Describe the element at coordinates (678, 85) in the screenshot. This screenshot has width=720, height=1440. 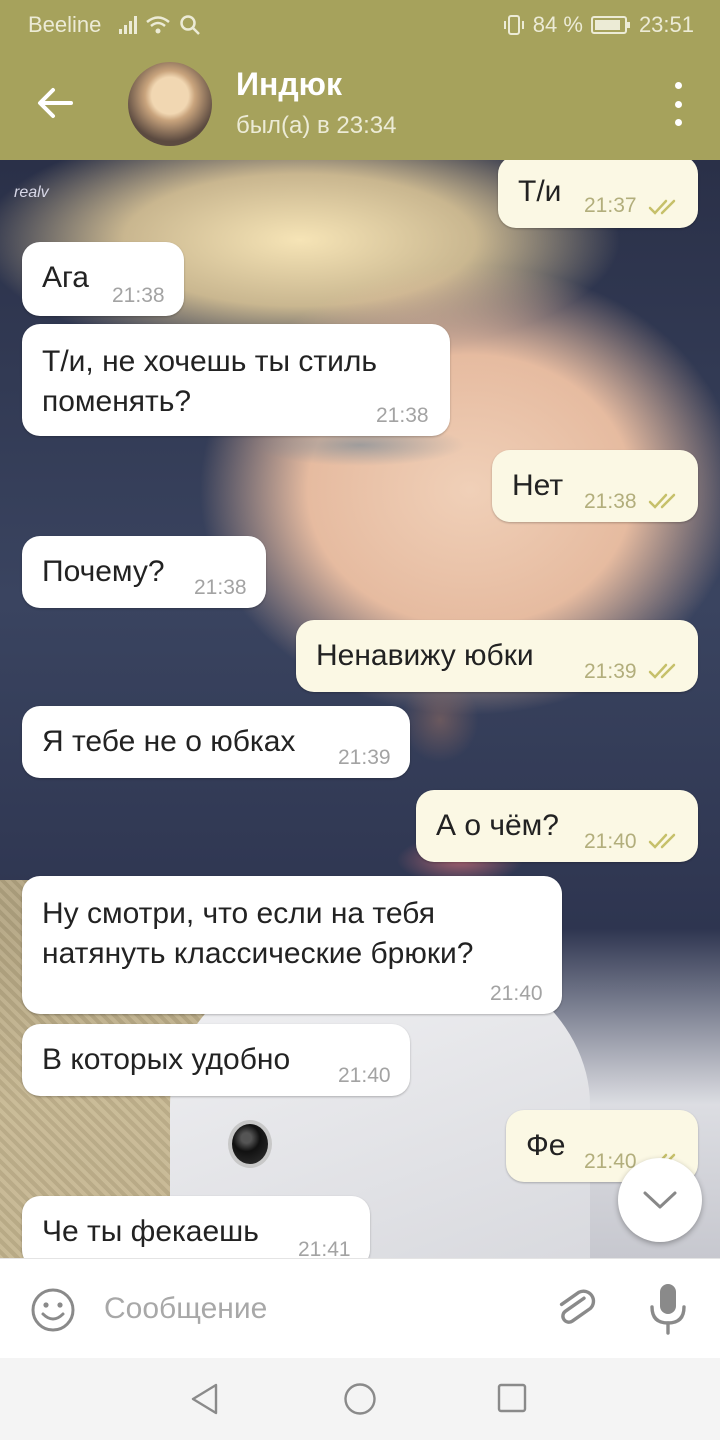
I see `more-vert-icon` at that location.